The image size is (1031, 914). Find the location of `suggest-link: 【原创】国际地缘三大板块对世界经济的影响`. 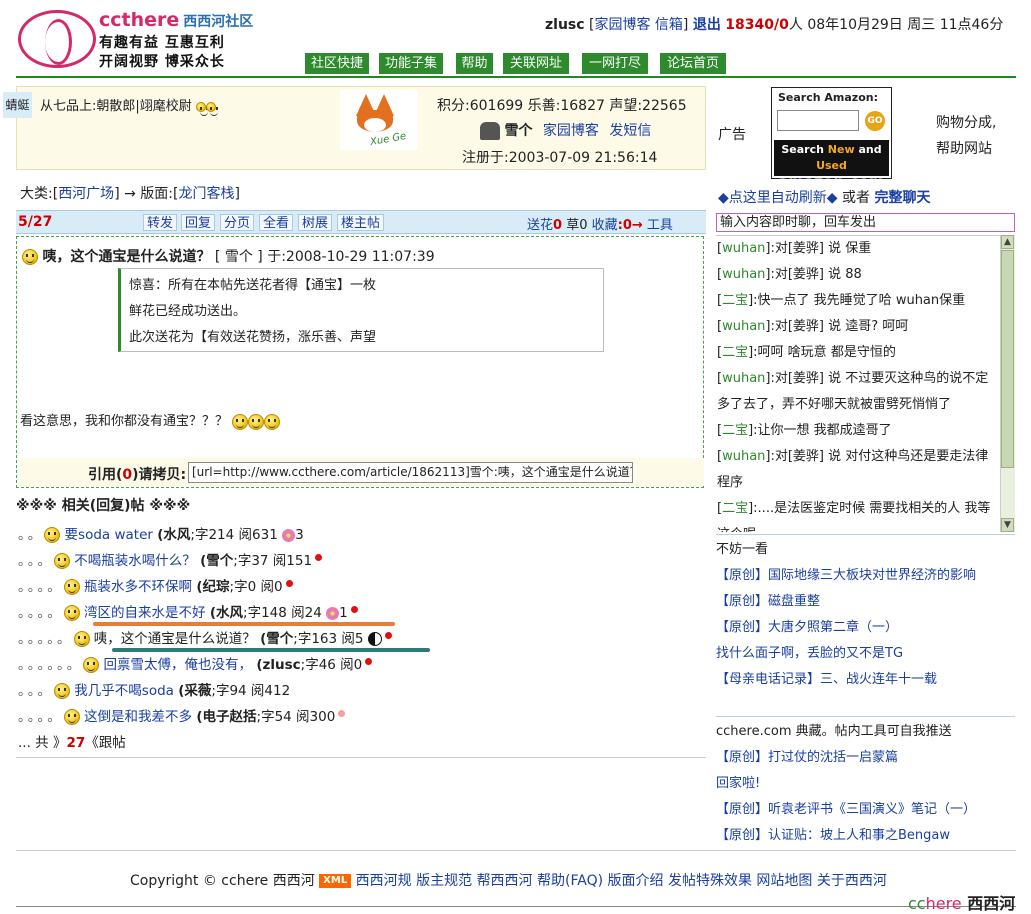

suggest-link: 【原创】国际地缘三大板块对世界经济的影响 is located at coordinates (846, 575).